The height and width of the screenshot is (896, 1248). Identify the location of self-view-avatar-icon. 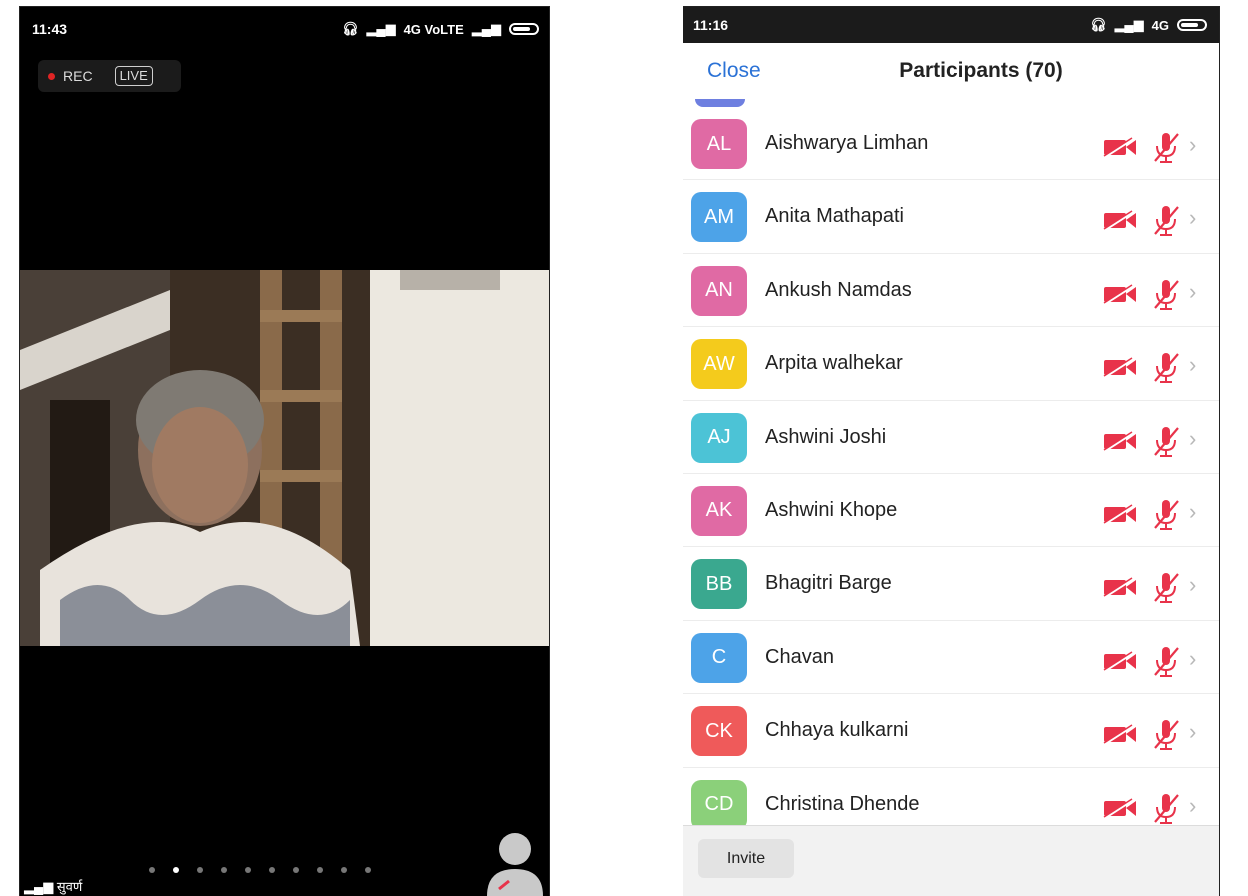
(515, 862).